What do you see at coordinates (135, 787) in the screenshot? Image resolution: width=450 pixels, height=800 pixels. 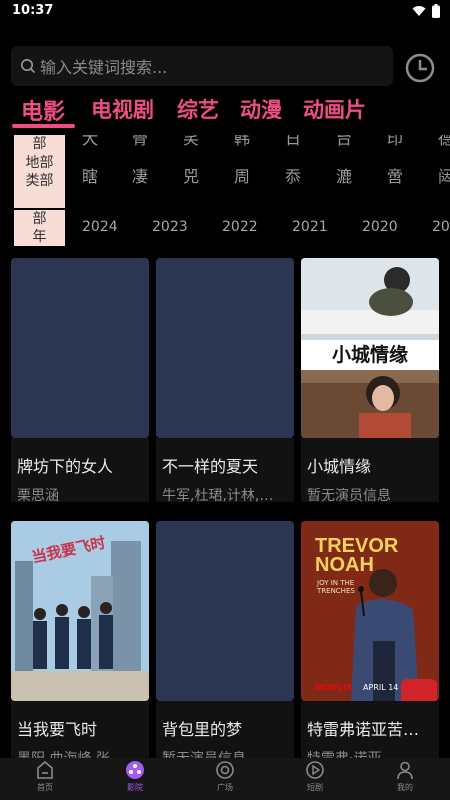 I see `nav-label: 影院` at bounding box center [135, 787].